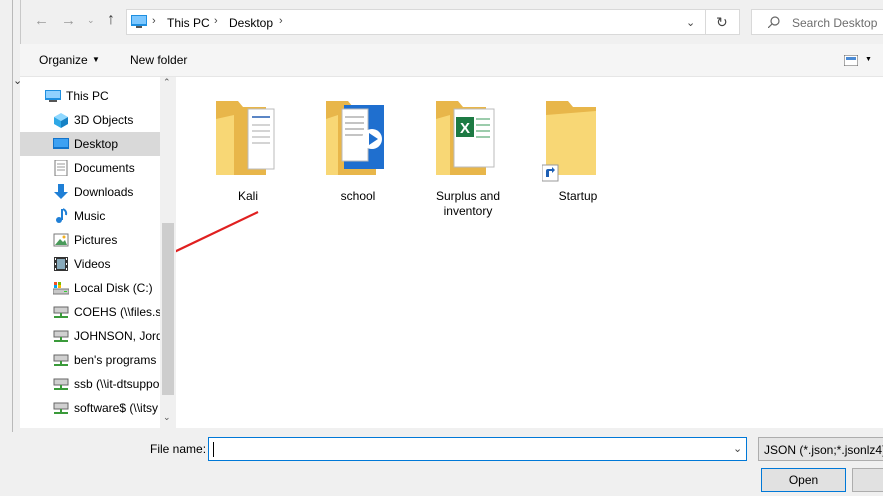  What do you see at coordinates (868, 59) in the screenshot?
I see `view-dropdown-icon: ▼` at bounding box center [868, 59].